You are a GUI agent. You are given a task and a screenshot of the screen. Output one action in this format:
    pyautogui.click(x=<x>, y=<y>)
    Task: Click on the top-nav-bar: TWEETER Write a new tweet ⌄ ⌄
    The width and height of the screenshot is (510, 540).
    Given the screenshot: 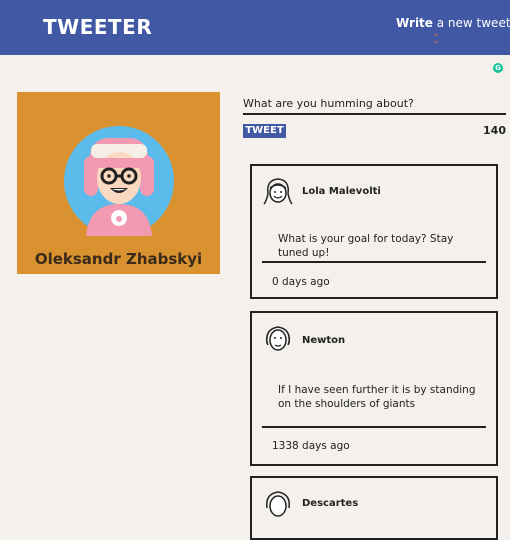 What is the action you would take?
    pyautogui.click(x=255, y=27)
    